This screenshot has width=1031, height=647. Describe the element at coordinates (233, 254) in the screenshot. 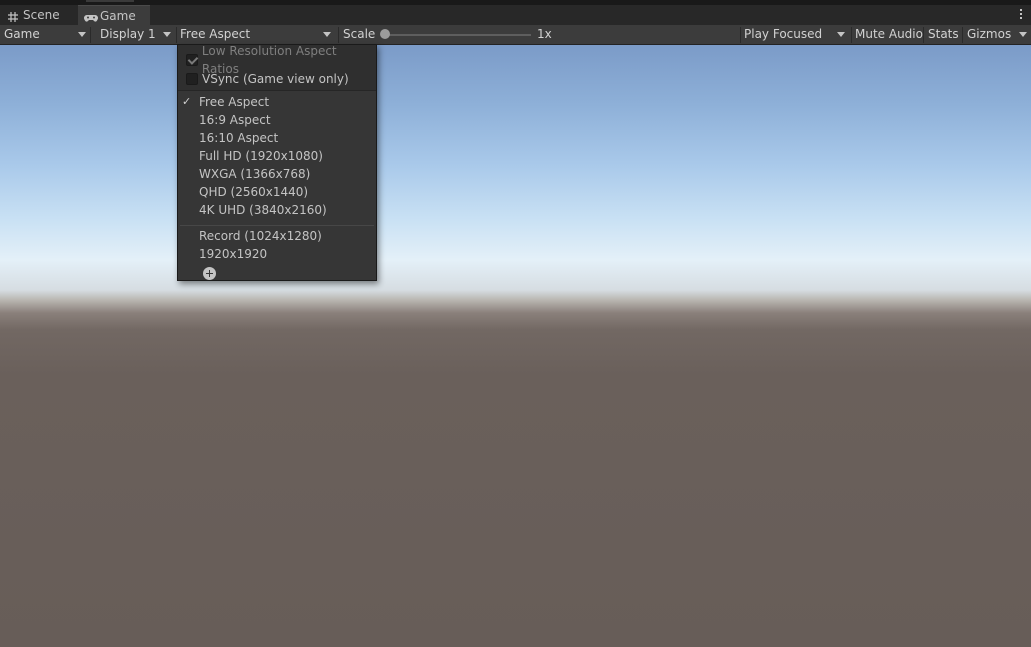

I see `aspect-item-1920x1920: 1920x1920` at that location.